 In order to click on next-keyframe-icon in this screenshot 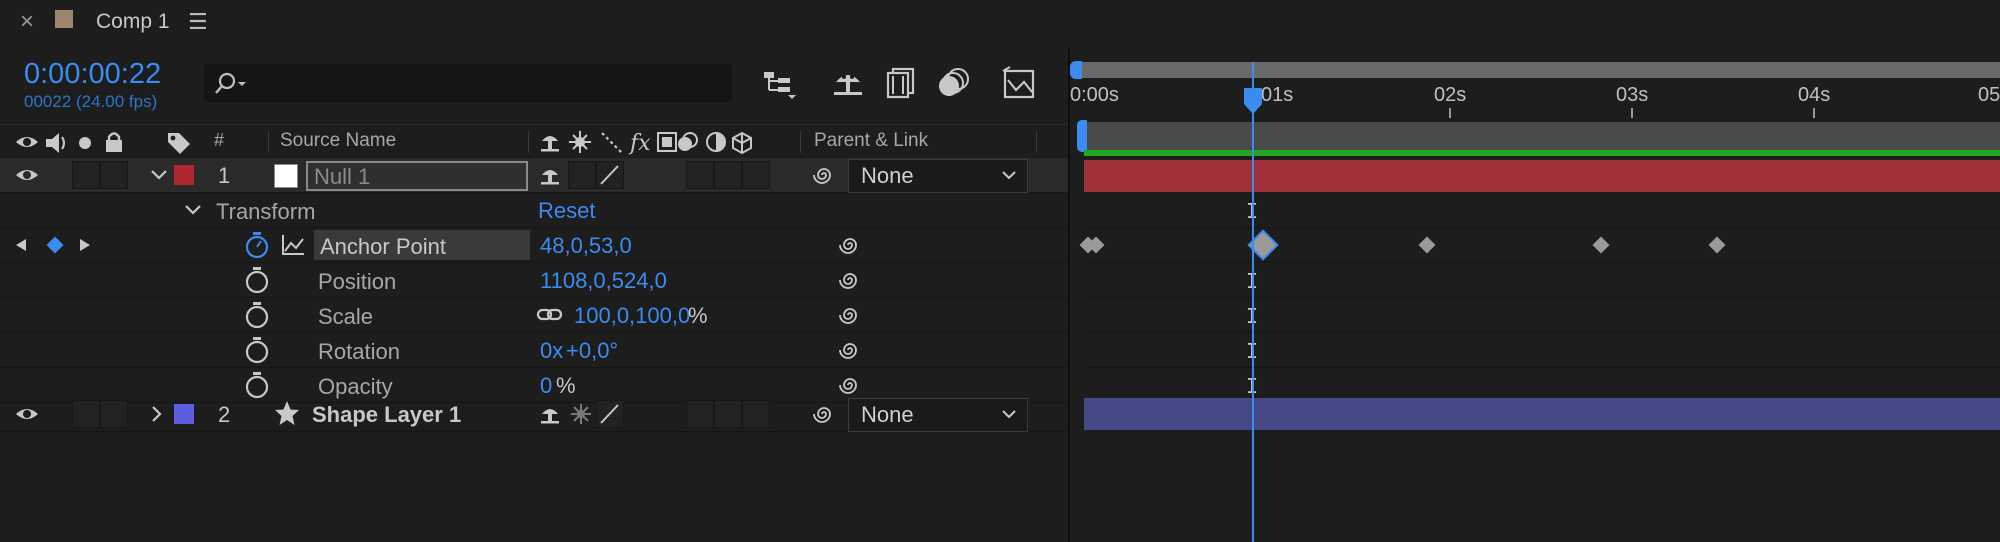, I will do `click(85, 245)`.